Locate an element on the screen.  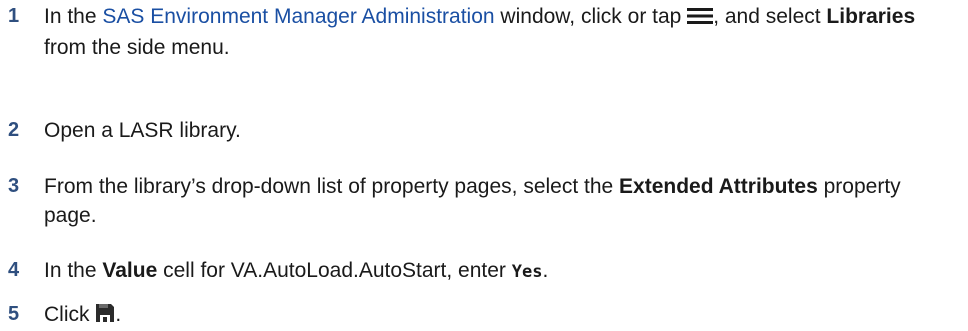
value-label: Value is located at coordinates (130, 270).